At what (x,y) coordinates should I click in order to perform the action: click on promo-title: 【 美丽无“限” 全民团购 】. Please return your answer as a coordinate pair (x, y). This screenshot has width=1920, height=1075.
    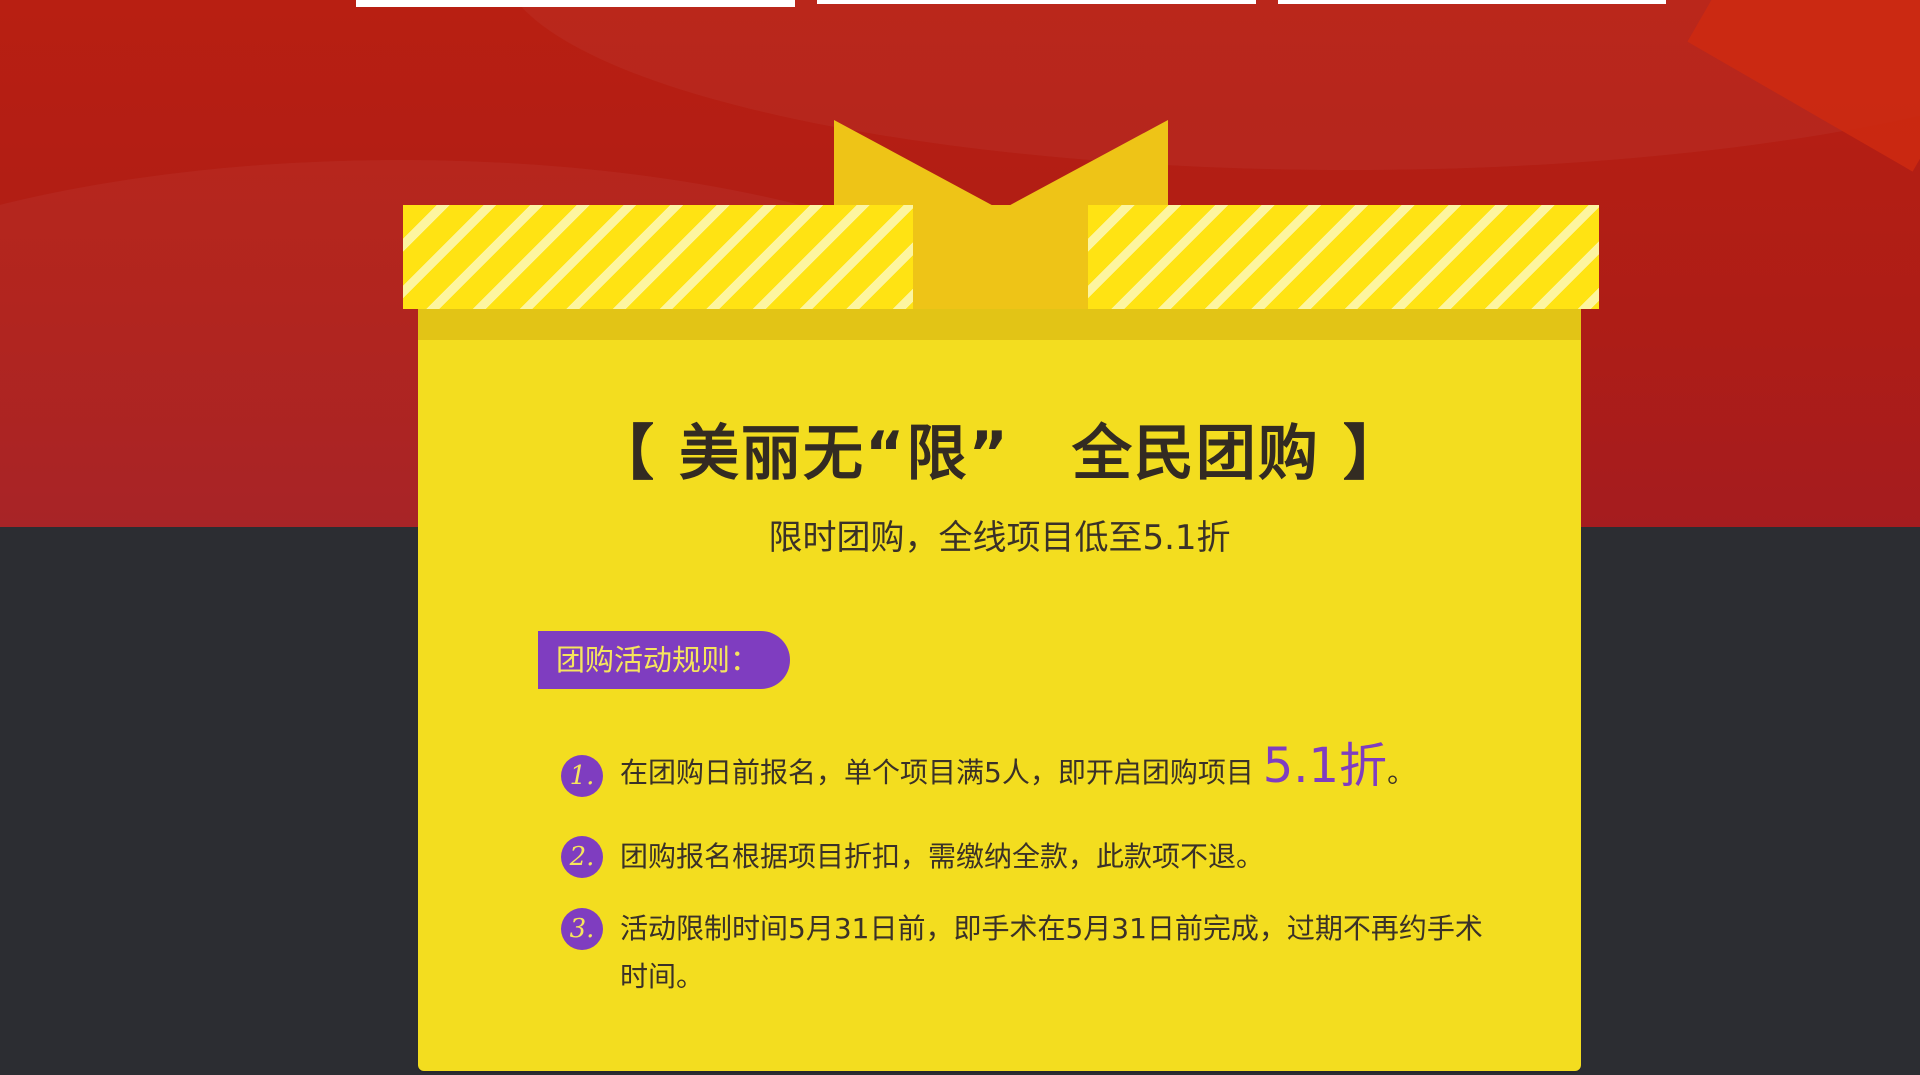
    Looking at the image, I should click on (999, 454).